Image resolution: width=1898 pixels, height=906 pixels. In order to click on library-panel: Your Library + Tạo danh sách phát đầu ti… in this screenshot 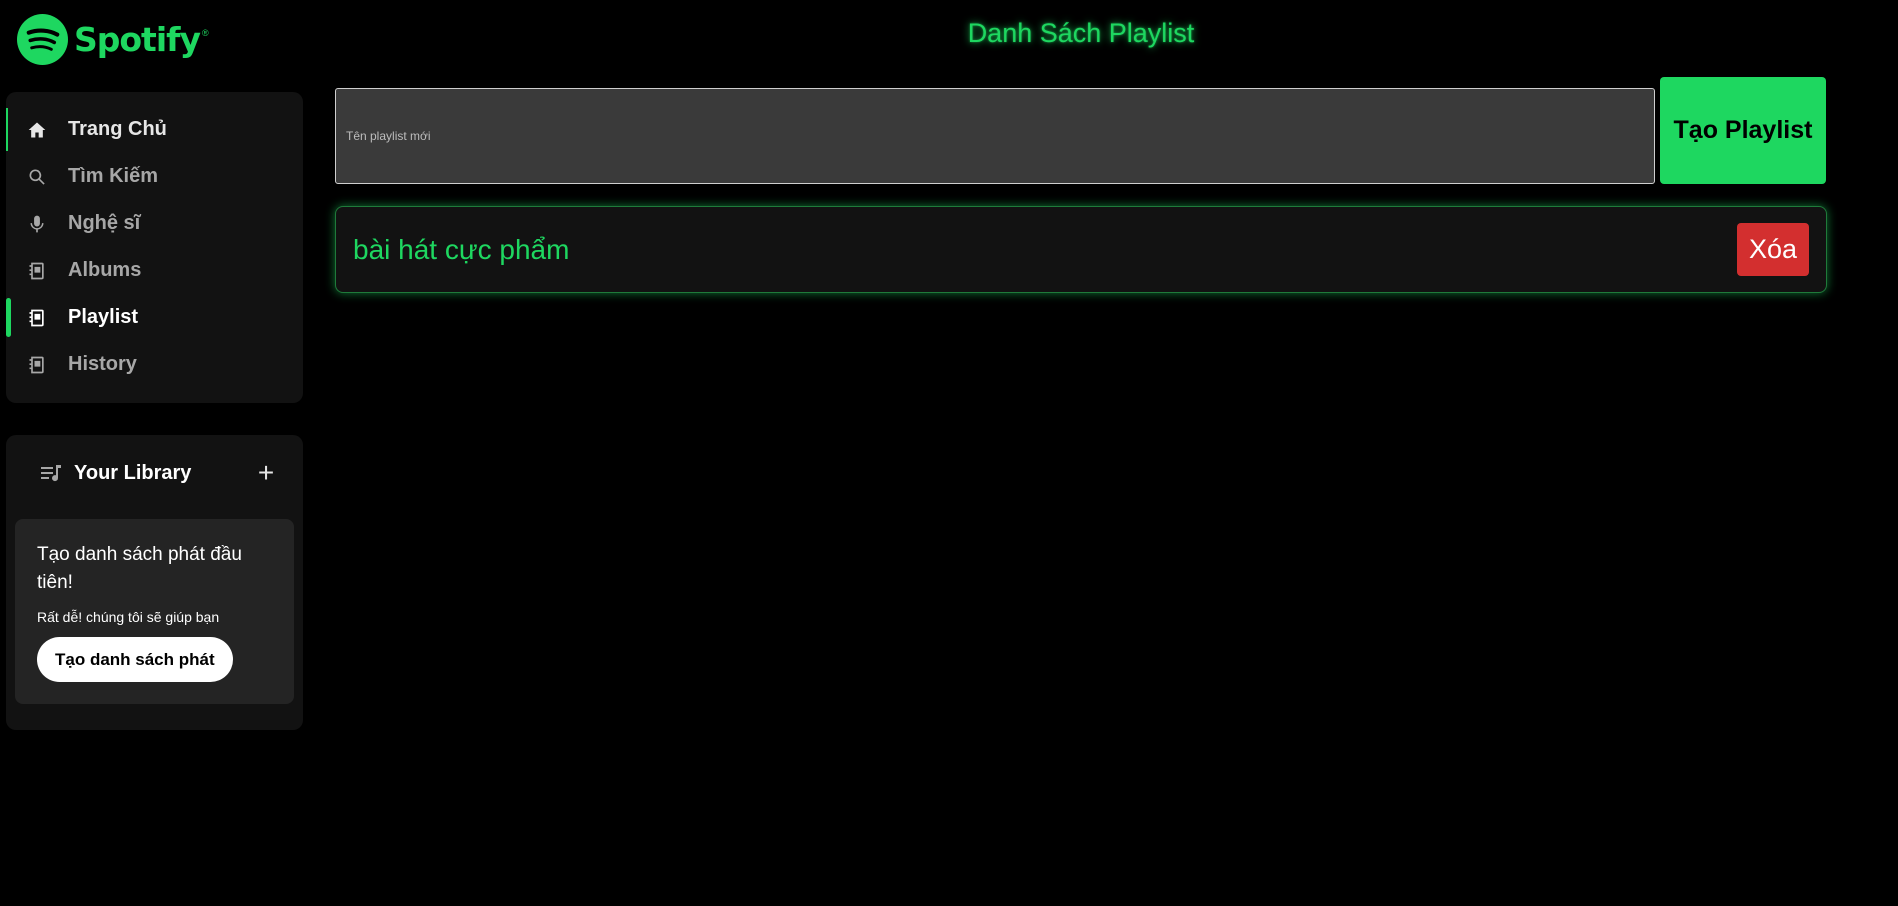, I will do `click(154, 582)`.